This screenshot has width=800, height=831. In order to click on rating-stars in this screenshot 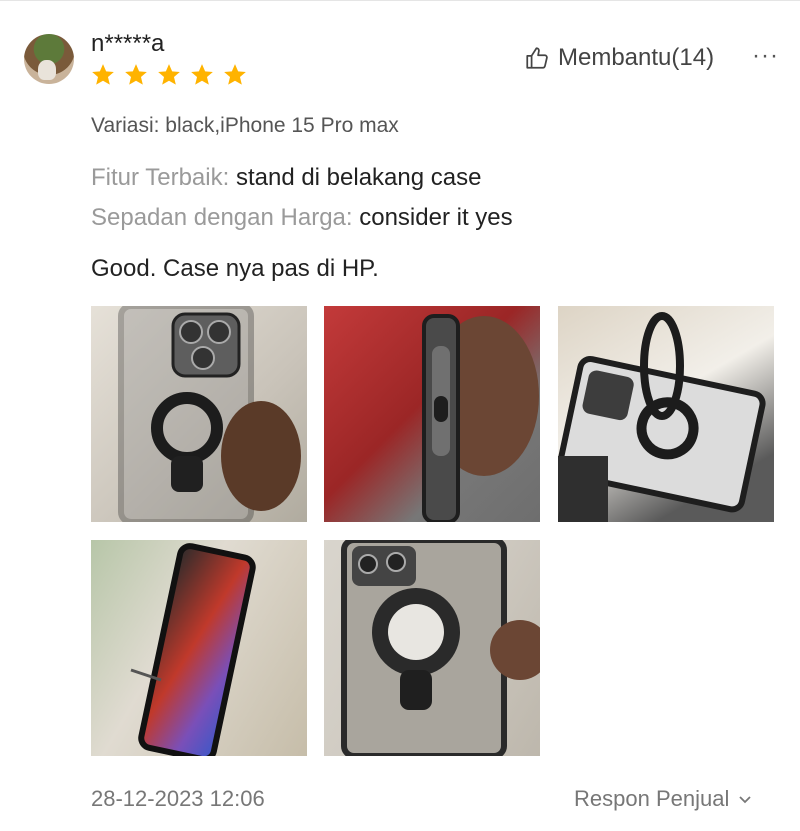, I will do `click(169, 75)`.